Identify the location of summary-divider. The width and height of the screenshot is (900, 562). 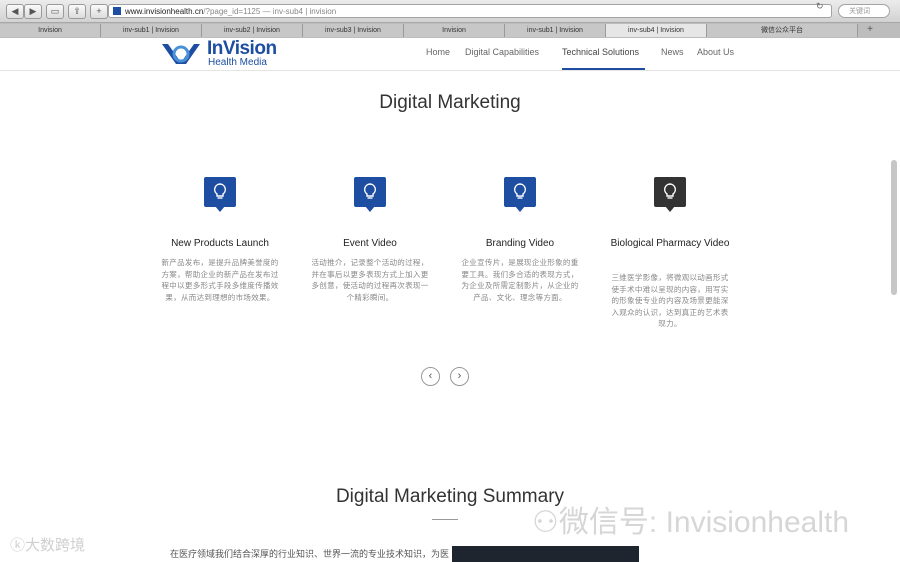
(445, 519).